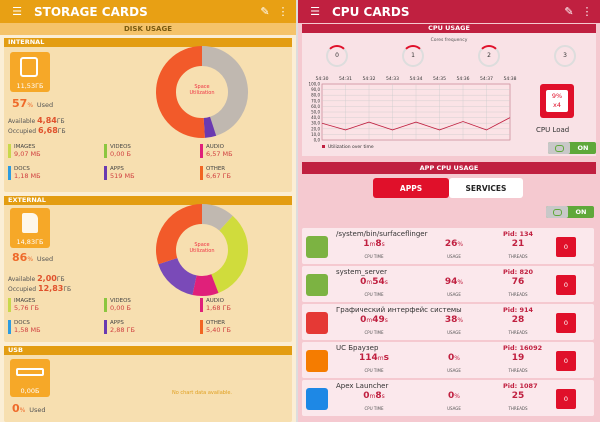 The height and width of the screenshot is (422, 600). Describe the element at coordinates (449, 40) in the screenshot. I see `cores-frequency-label: Cores frequency` at that location.